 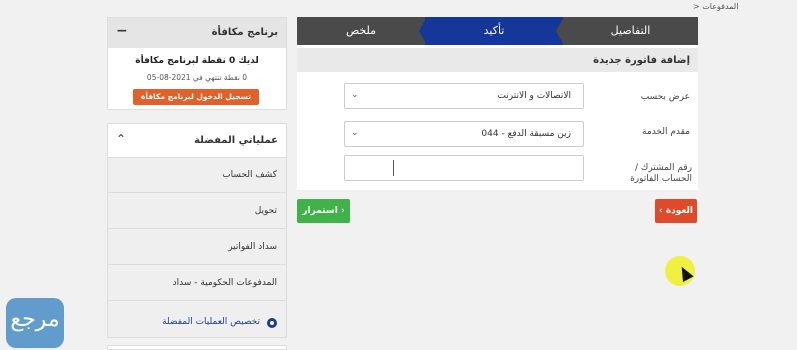 I want to click on form-header: إضافة فاتورة جديدة, so click(x=497, y=60).